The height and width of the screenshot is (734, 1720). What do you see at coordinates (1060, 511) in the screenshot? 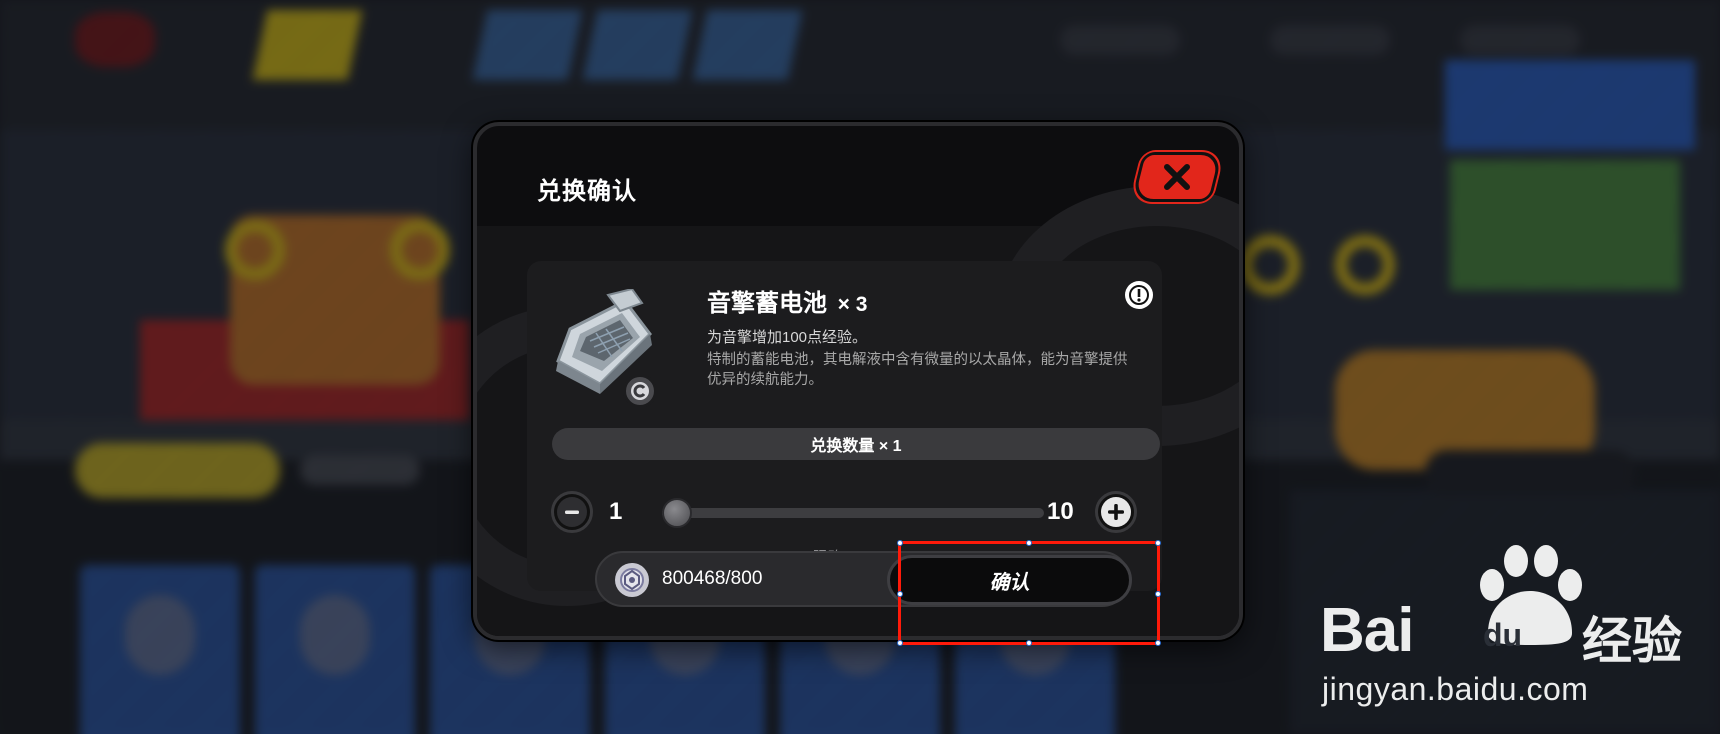
I see `quantity-max: 10` at bounding box center [1060, 511].